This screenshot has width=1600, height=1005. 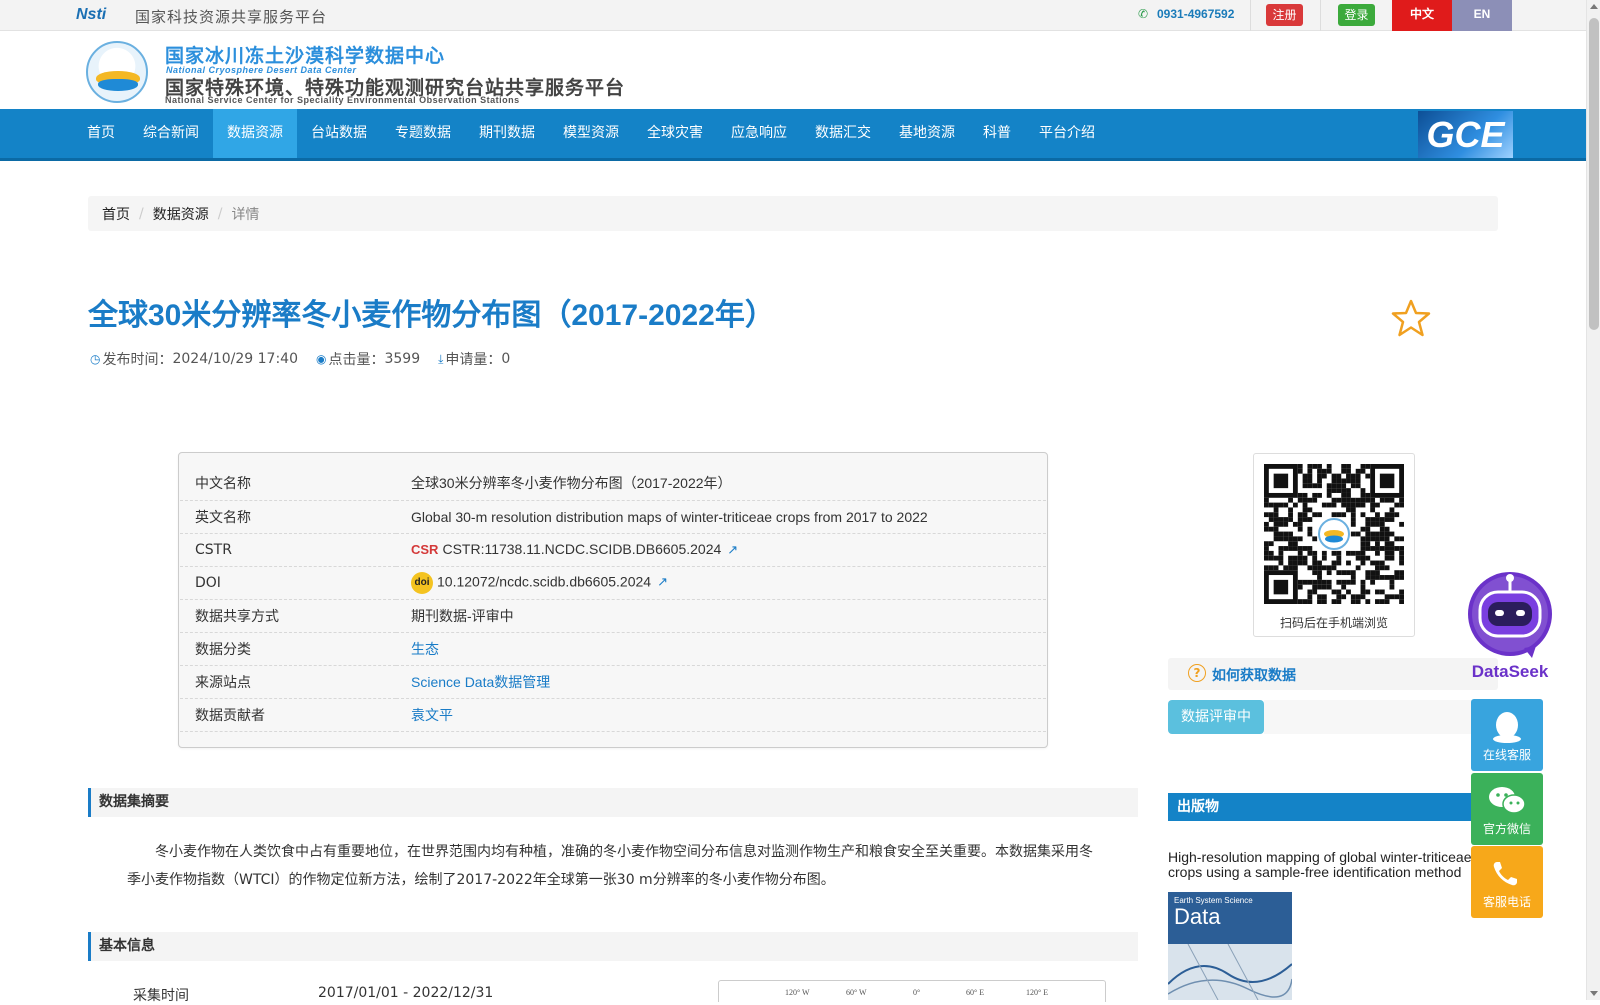 I want to click on platform-name: 国家科技资源共享服务平台, so click(x=231, y=16).